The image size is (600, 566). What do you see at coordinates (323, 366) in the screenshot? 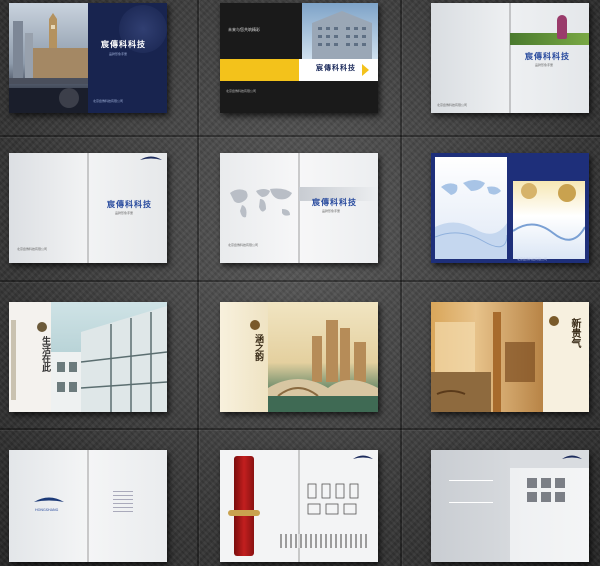
I see `bridge-city-illustration` at bounding box center [323, 366].